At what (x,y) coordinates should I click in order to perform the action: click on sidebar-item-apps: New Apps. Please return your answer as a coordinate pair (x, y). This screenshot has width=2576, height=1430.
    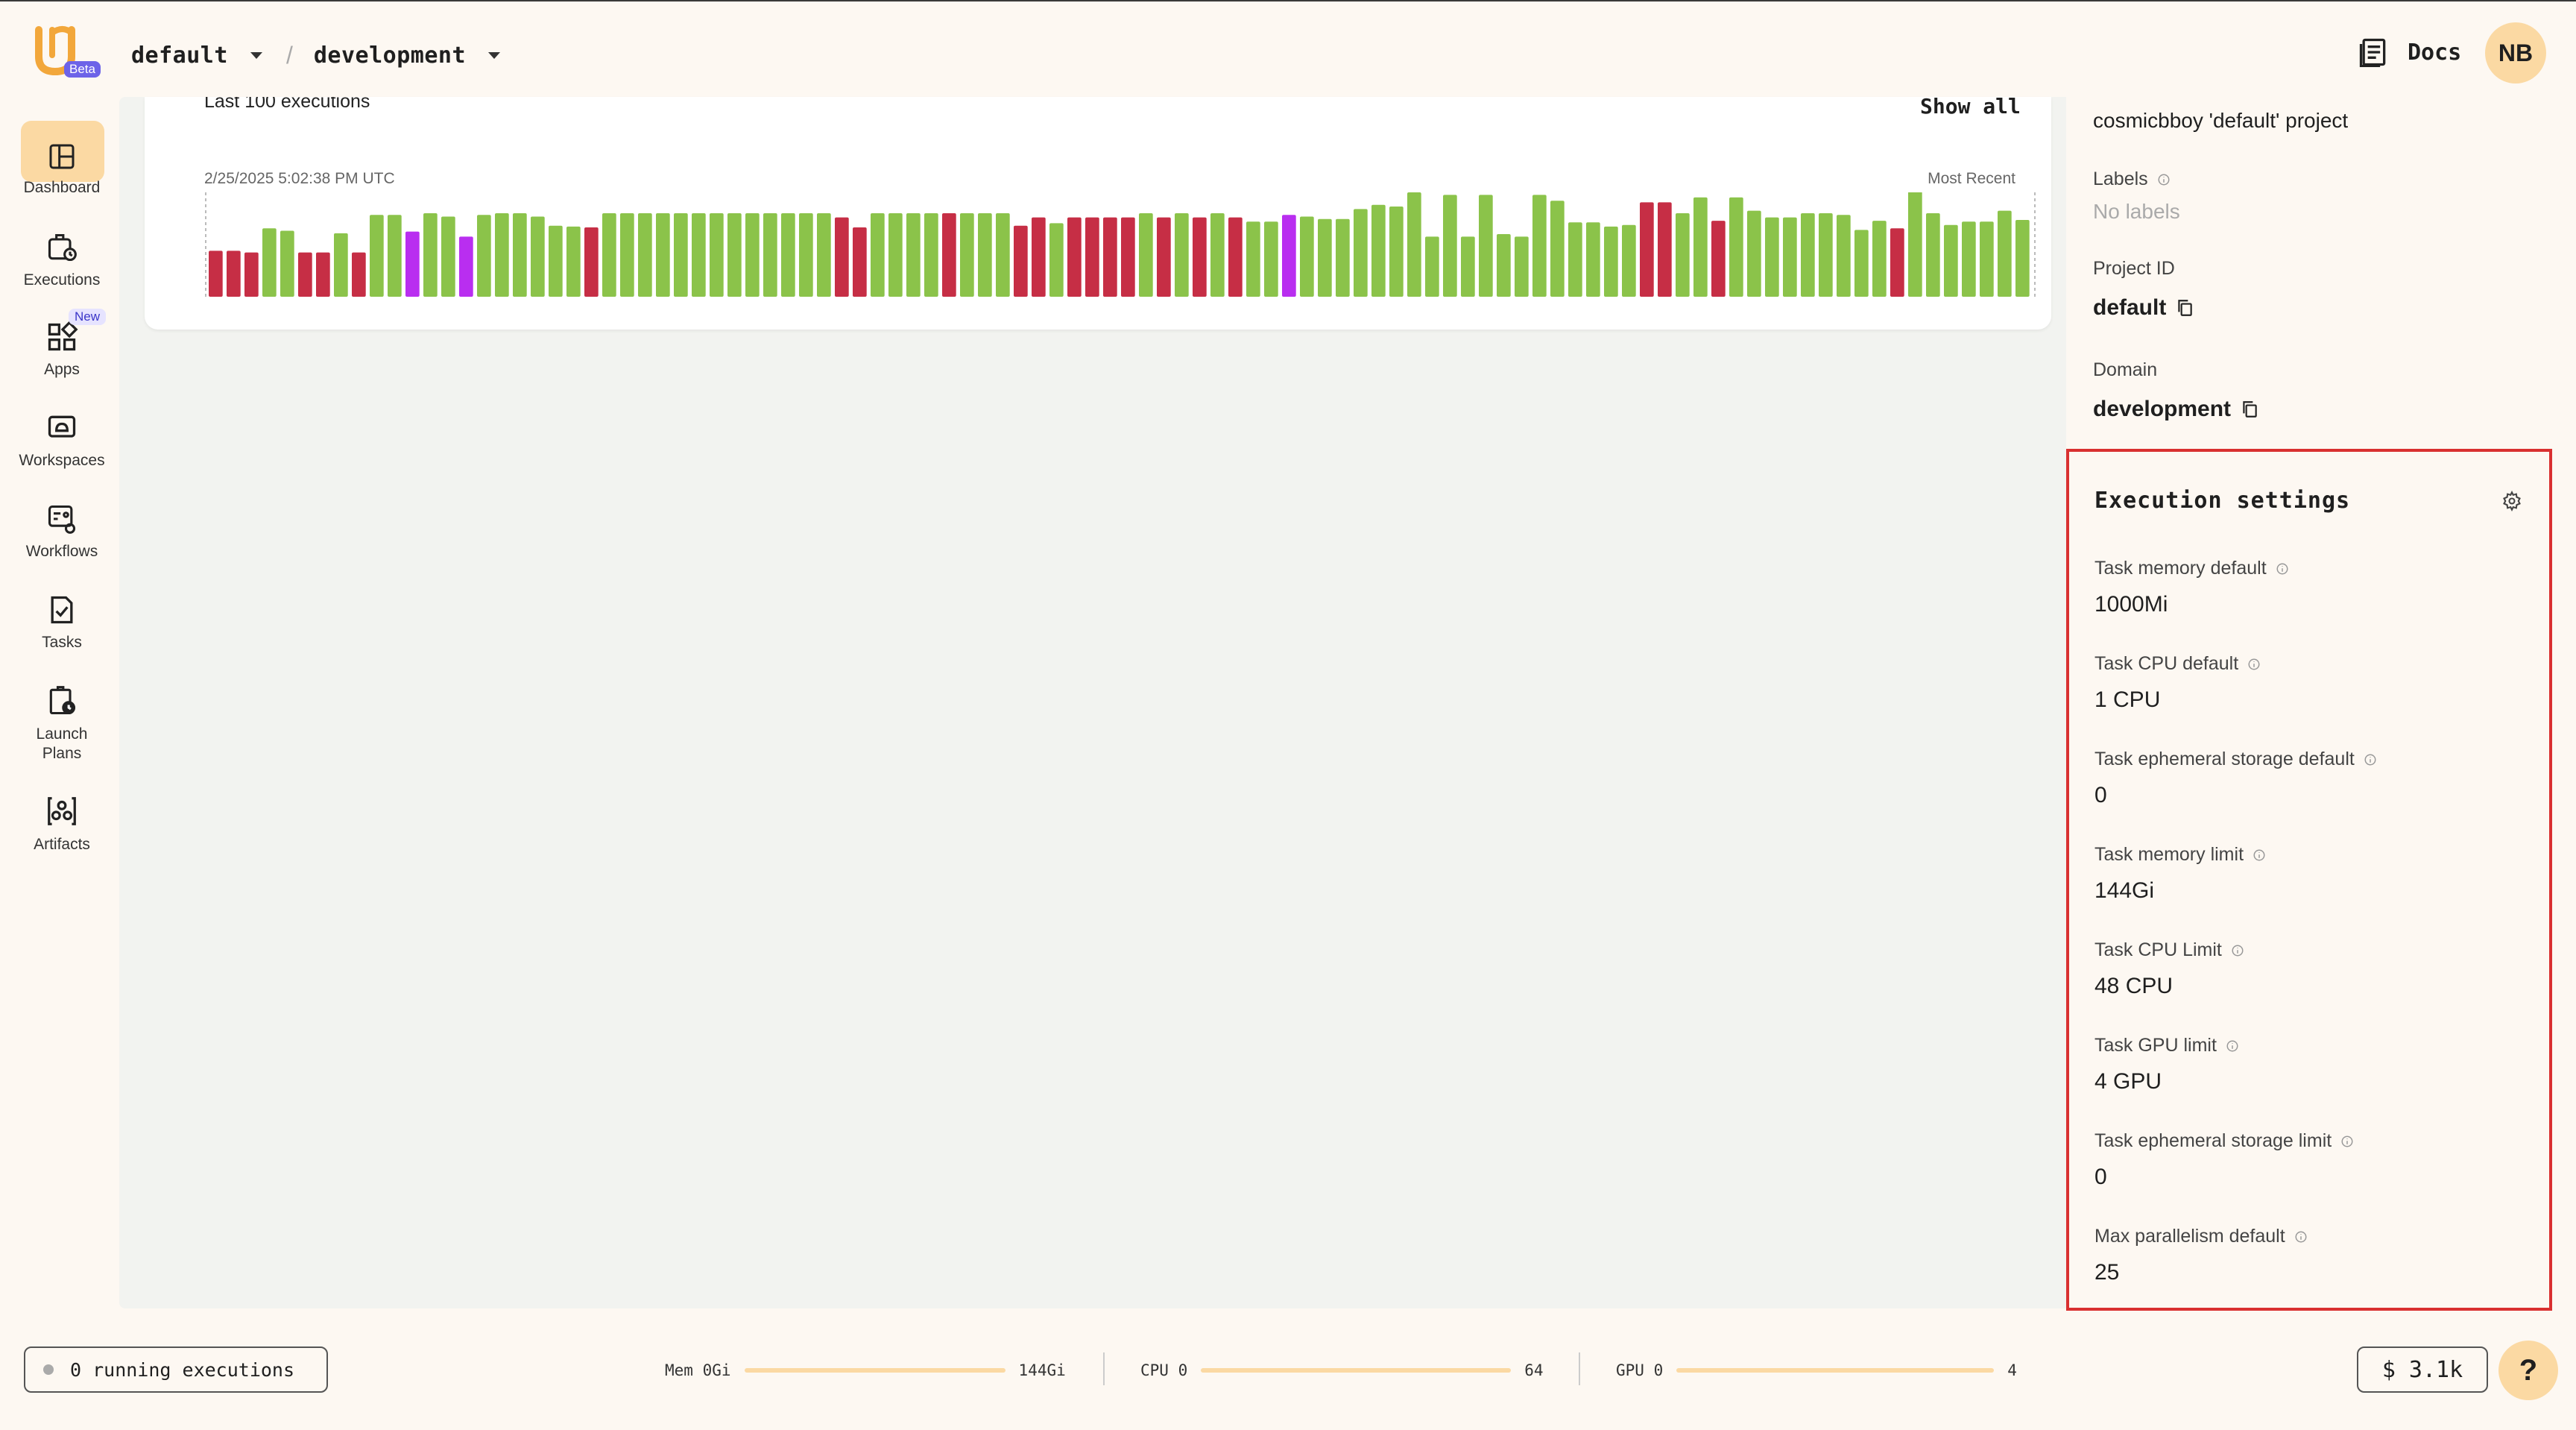
    Looking at the image, I should click on (62, 344).